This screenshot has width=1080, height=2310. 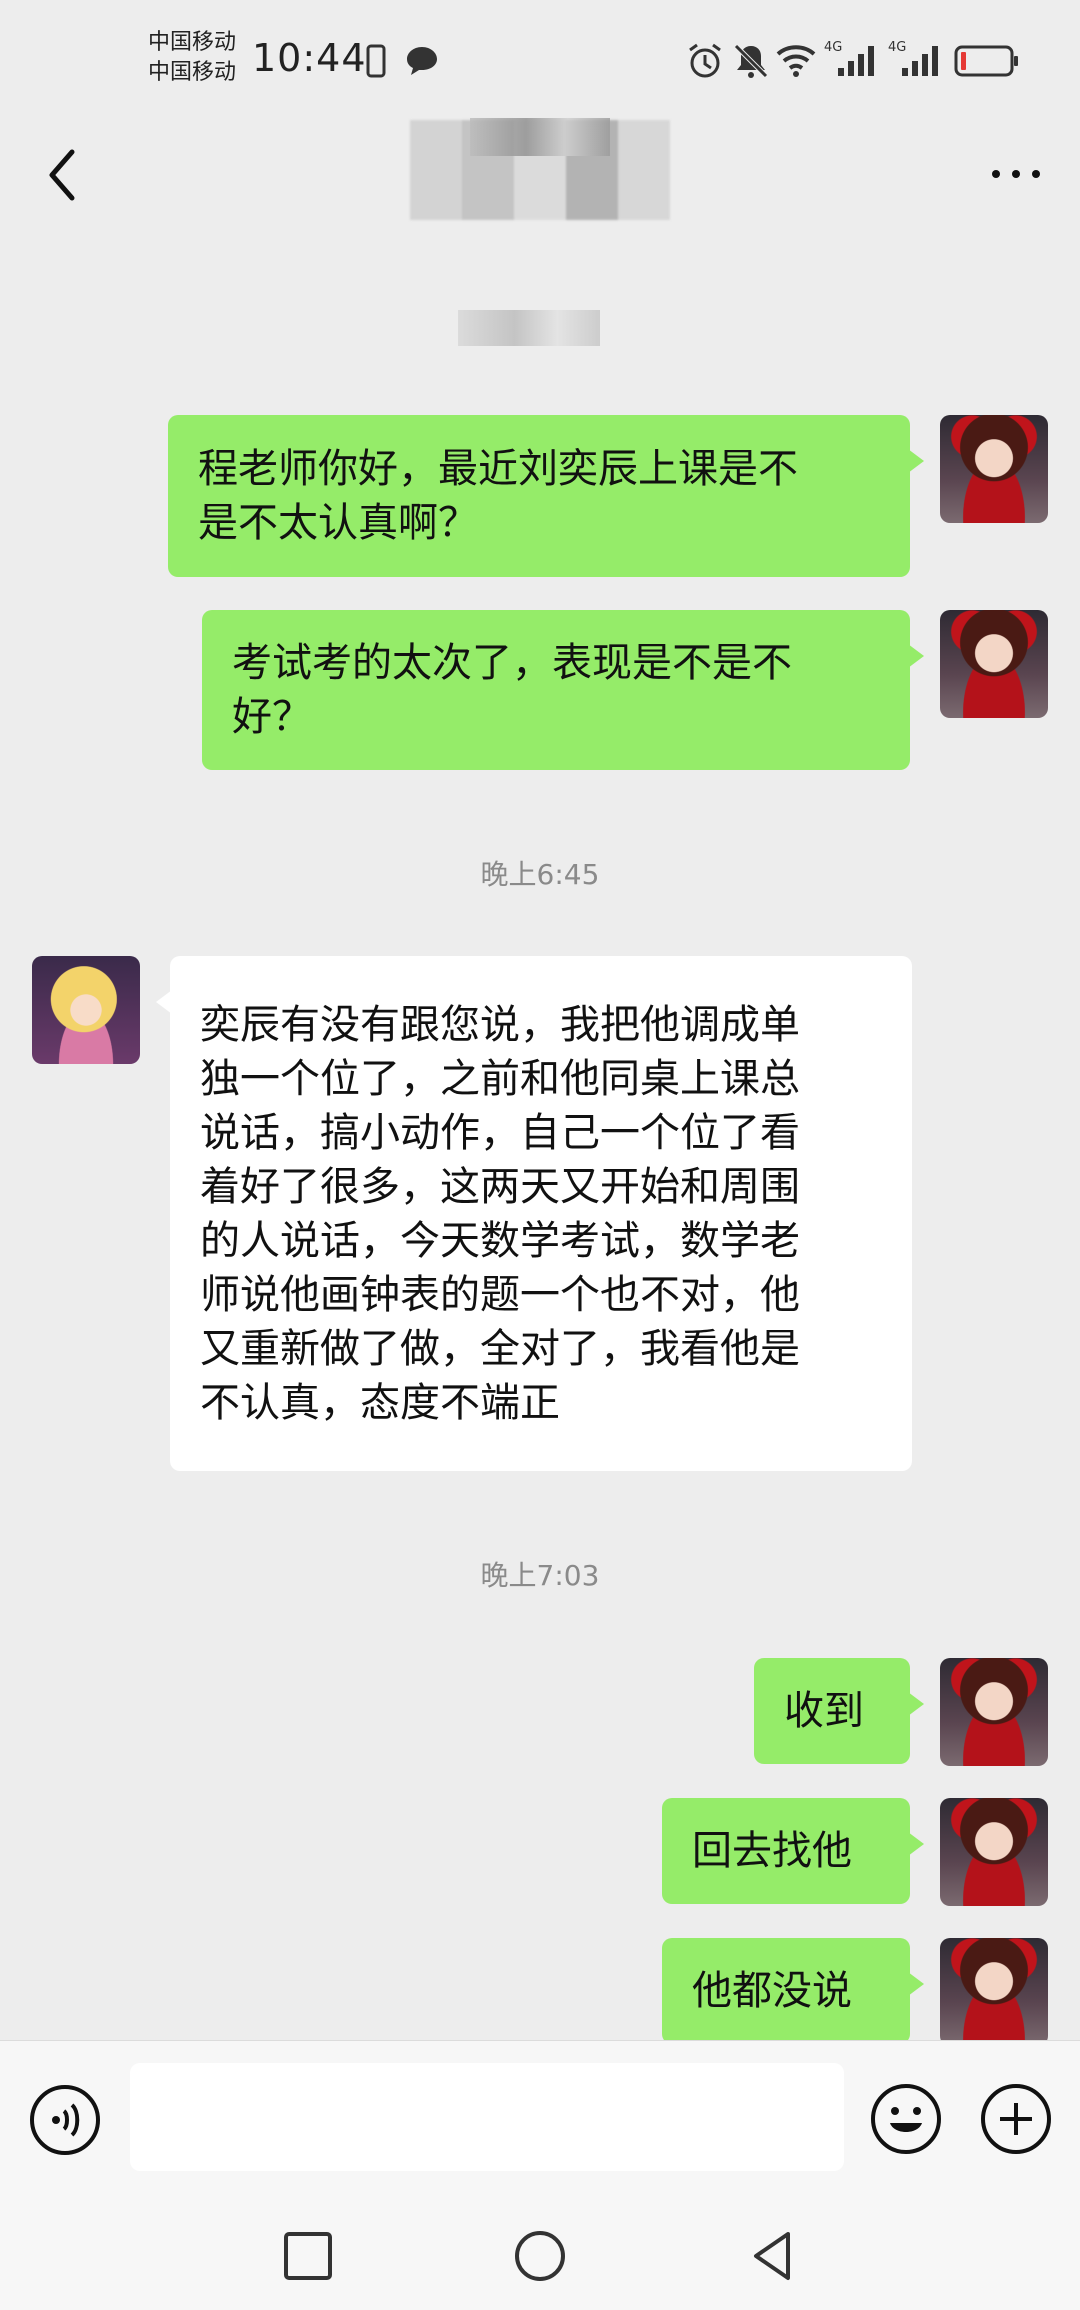 What do you see at coordinates (772, 2256) in the screenshot?
I see `back-triangle-icon` at bounding box center [772, 2256].